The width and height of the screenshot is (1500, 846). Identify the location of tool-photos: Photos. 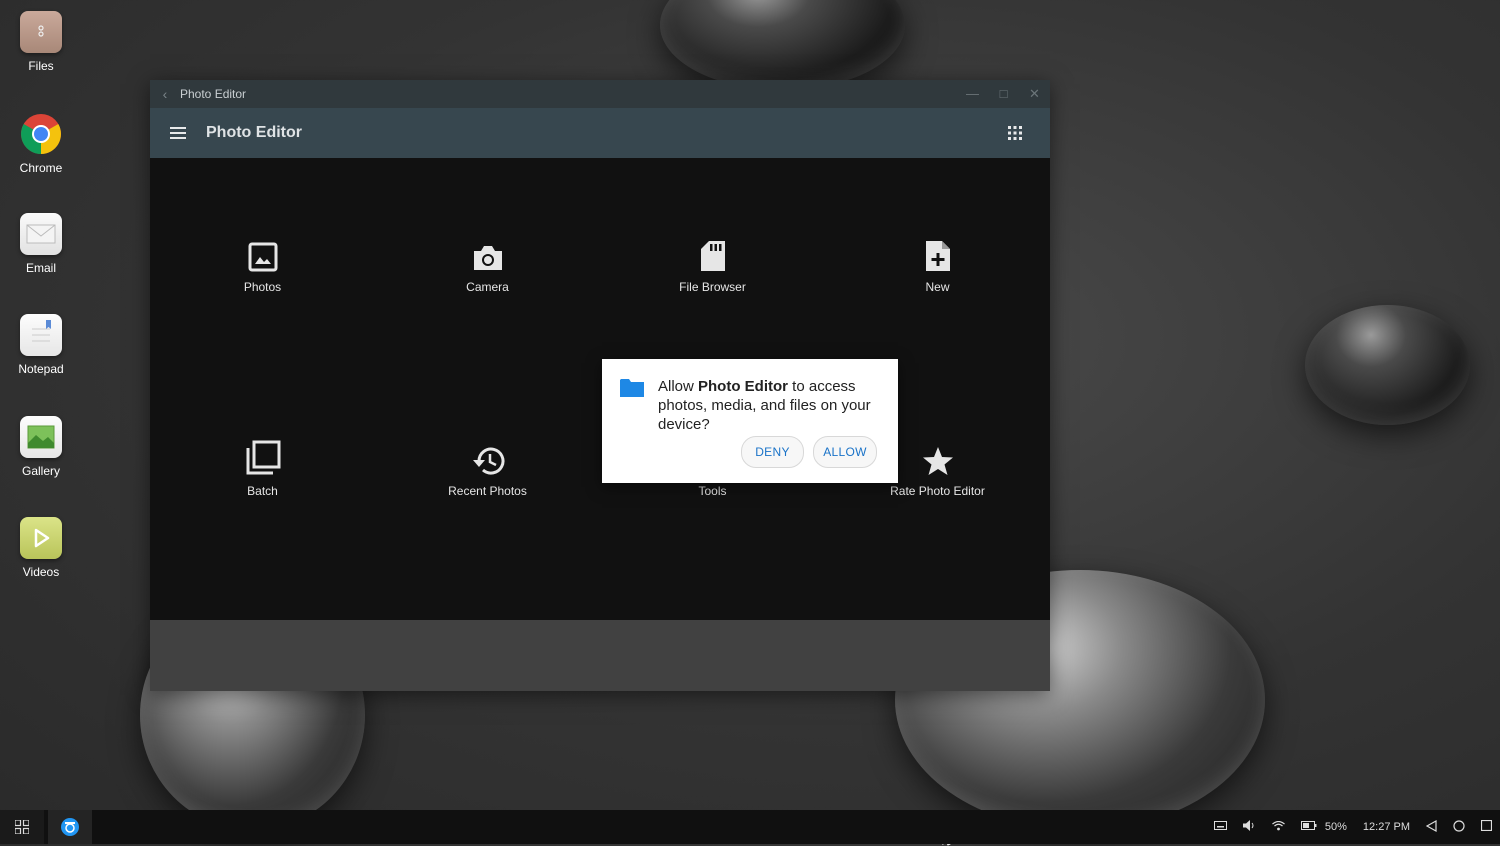
(262, 264).